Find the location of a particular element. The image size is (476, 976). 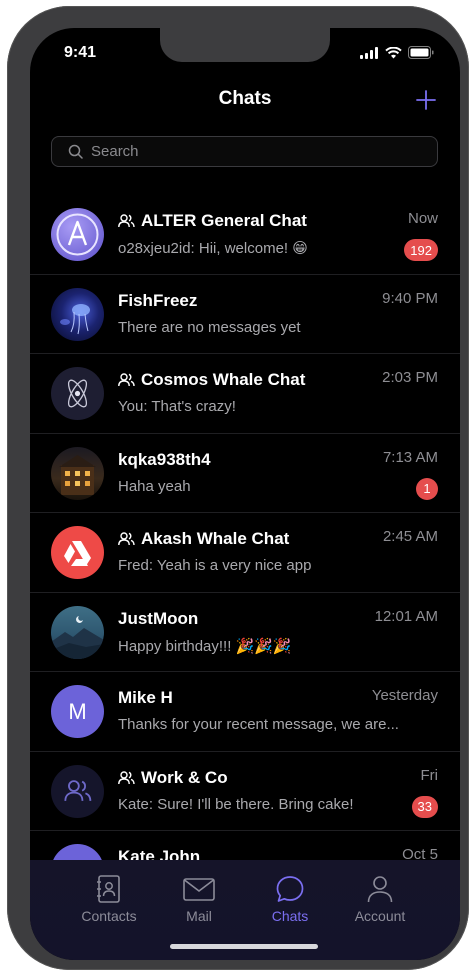

unread-badge: 33 is located at coordinates (424, 806).